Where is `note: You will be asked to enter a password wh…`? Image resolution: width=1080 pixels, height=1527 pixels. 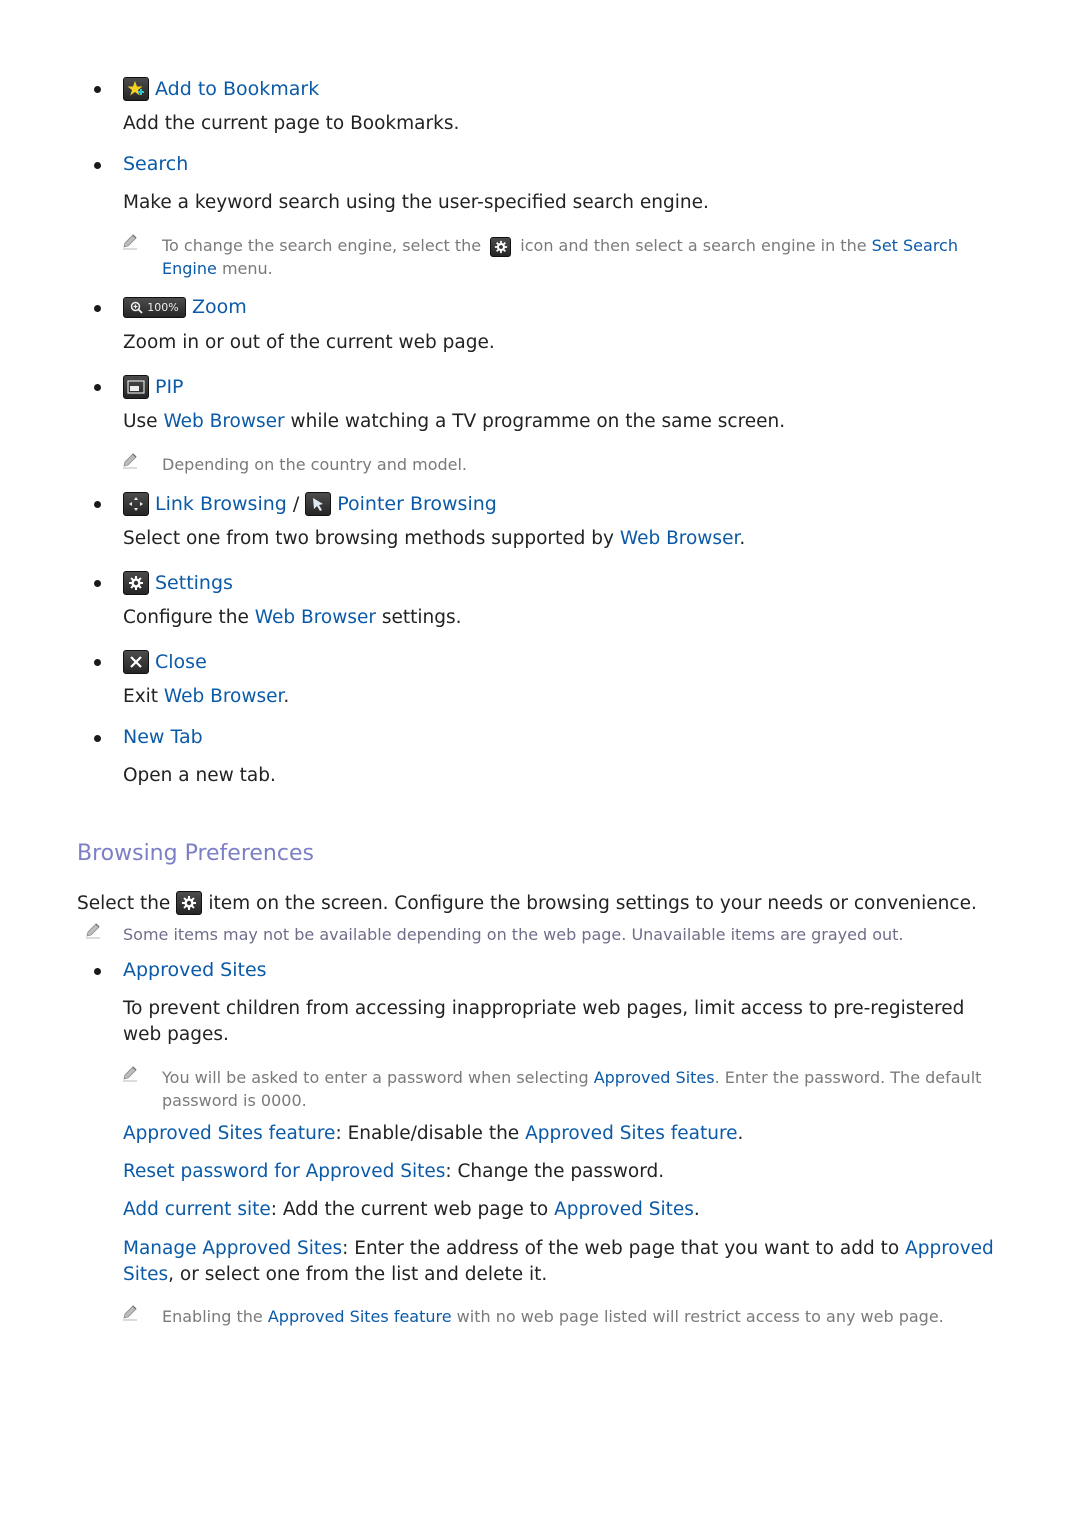
note: You will be asked to enter a password wh… is located at coordinates (572, 1089).